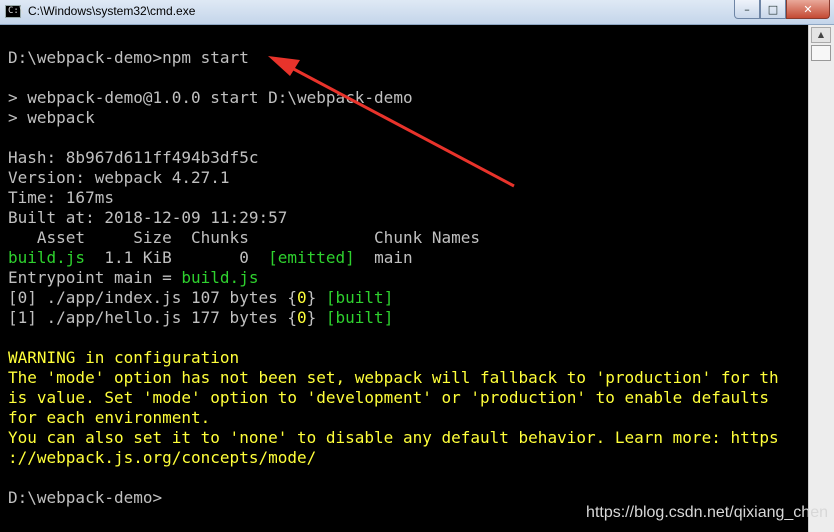 Image resolution: width=834 pixels, height=532 pixels. Describe the element at coordinates (109, 417) in the screenshot. I see `console-line-warning-3: for each environment.` at that location.